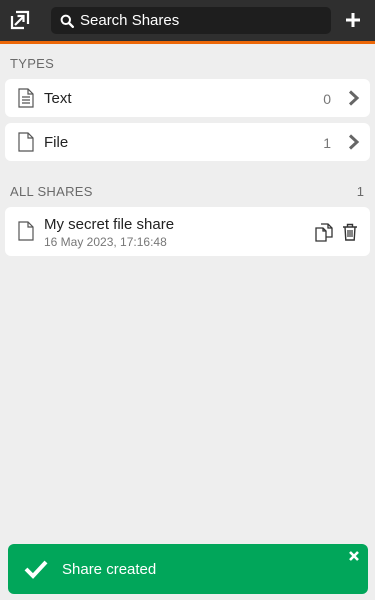  Describe the element at coordinates (188, 569) in the screenshot. I see `toast-notification: Share created` at that location.